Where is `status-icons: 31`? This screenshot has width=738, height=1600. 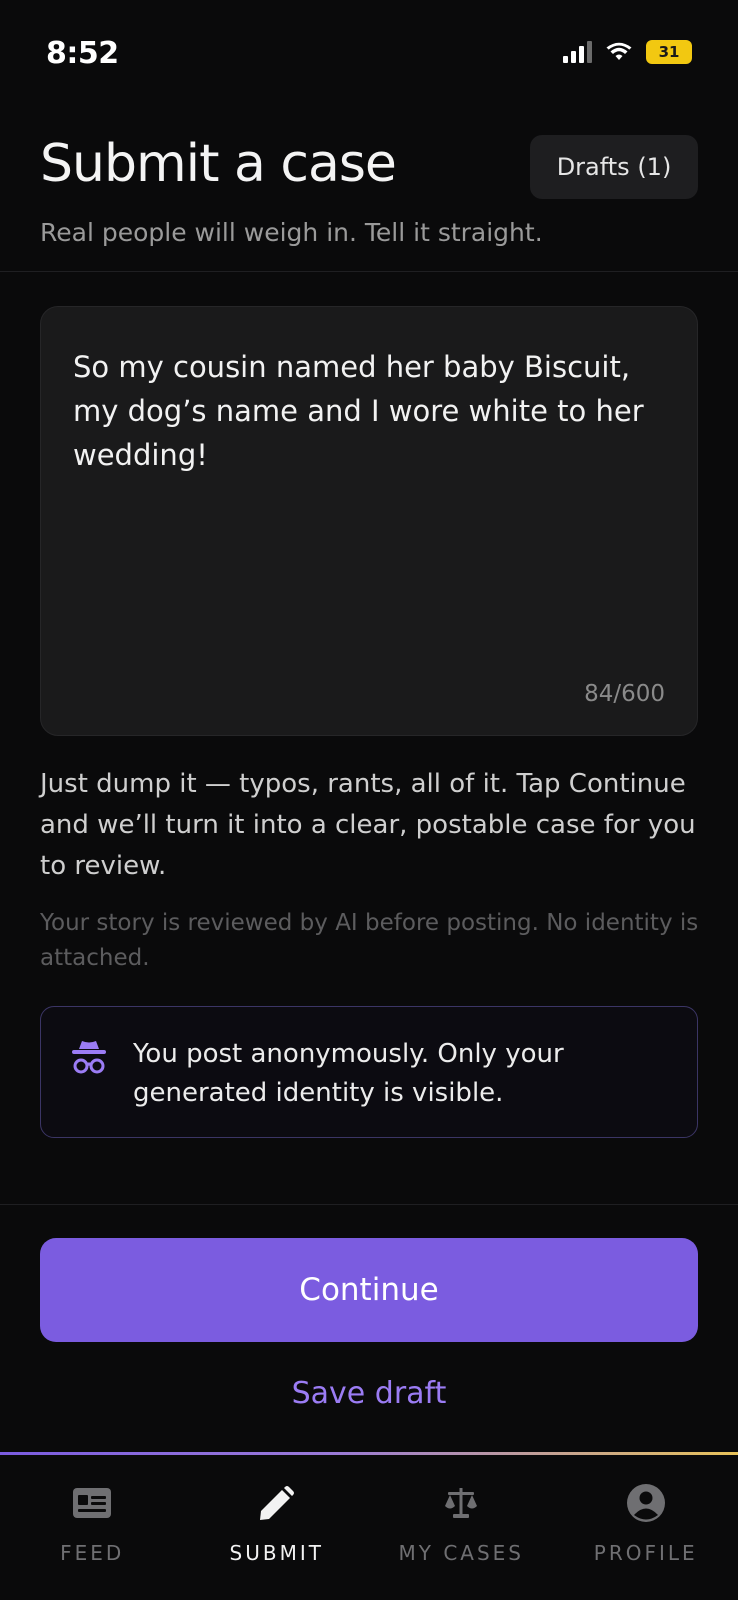 status-icons: 31 is located at coordinates (627, 52).